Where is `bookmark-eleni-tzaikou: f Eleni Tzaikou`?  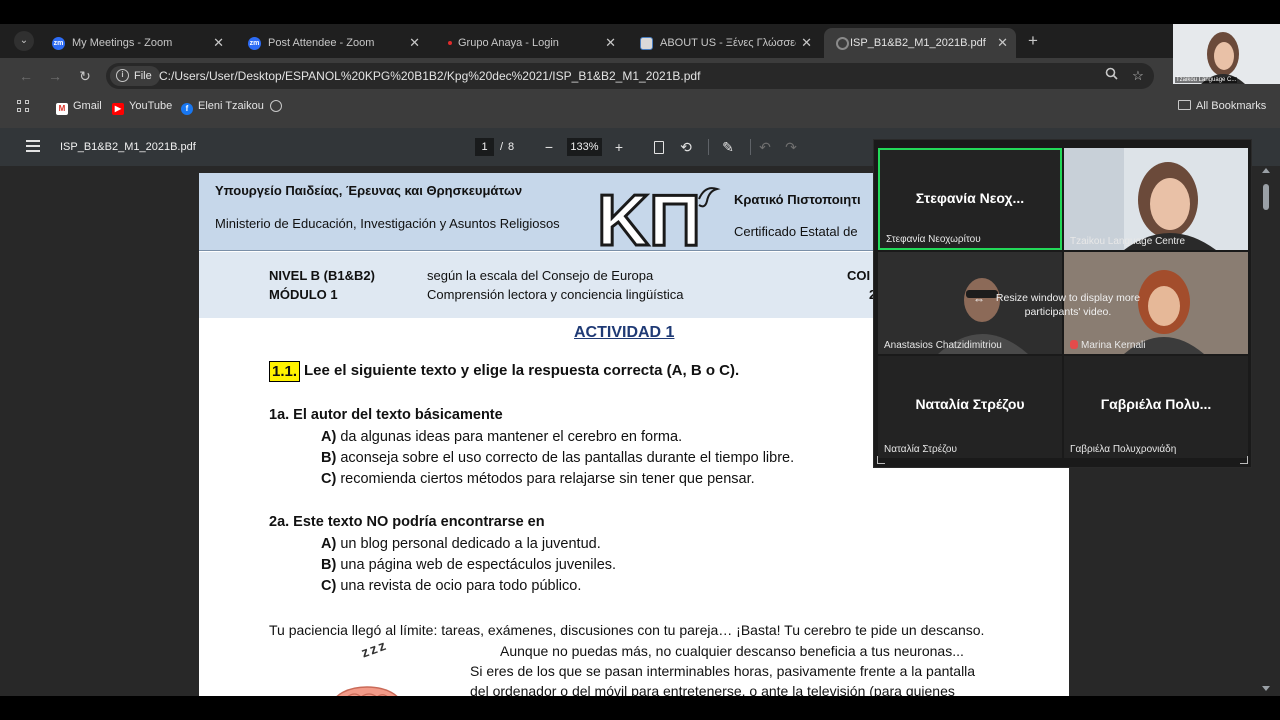 bookmark-eleni-tzaikou: f Eleni Tzaikou is located at coordinates (222, 106).